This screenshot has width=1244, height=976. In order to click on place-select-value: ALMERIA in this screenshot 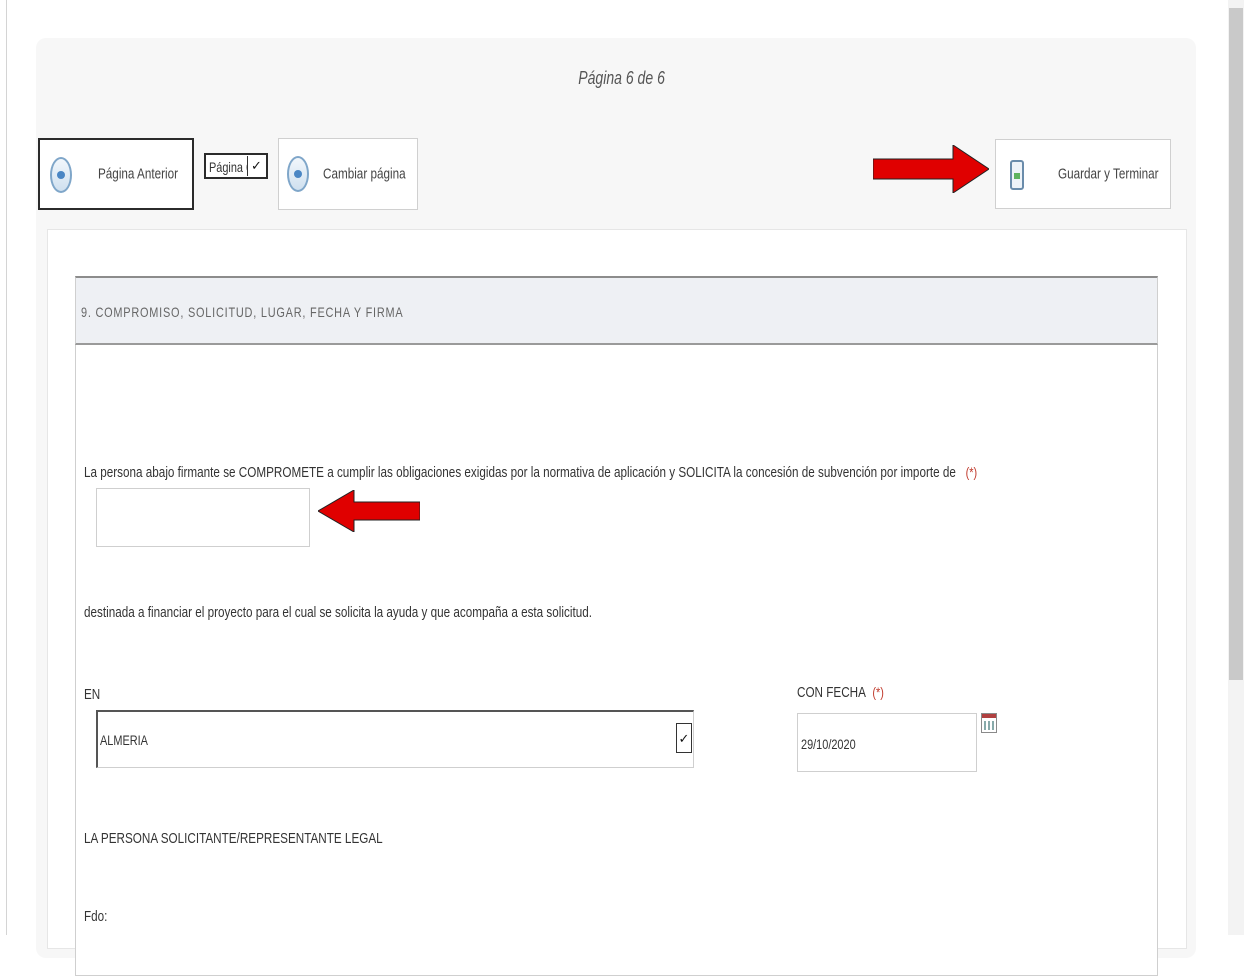, I will do `click(124, 740)`.